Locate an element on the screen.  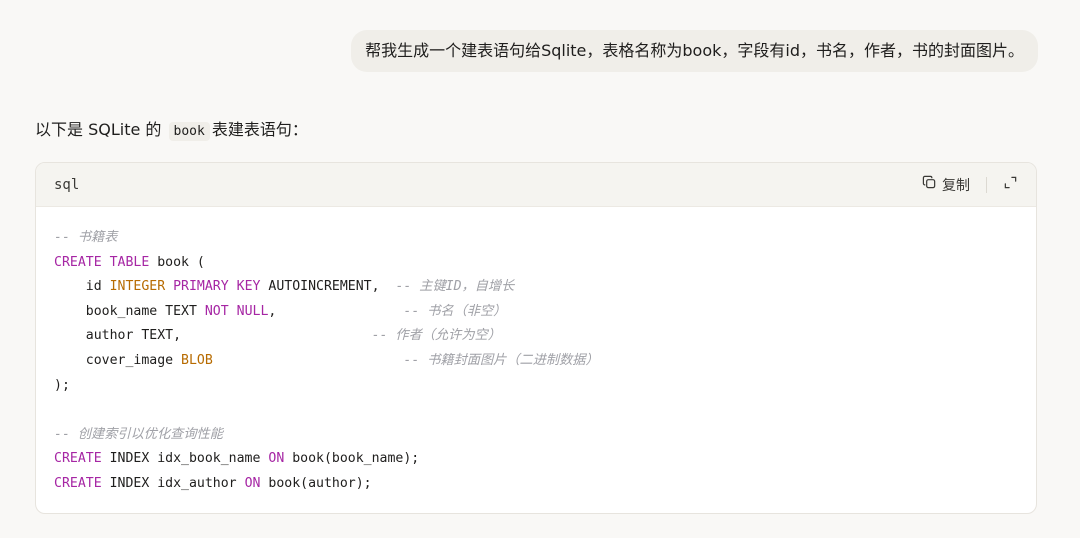
copy-icon is located at coordinates (929, 184).